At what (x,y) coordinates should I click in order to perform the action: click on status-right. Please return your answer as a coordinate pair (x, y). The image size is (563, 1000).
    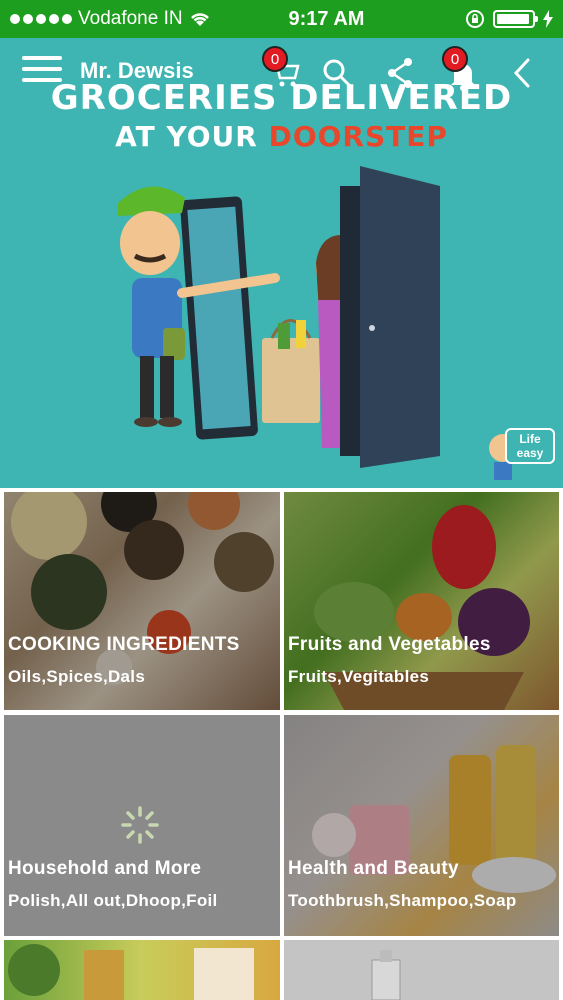
    Looking at the image, I should click on (493, 19).